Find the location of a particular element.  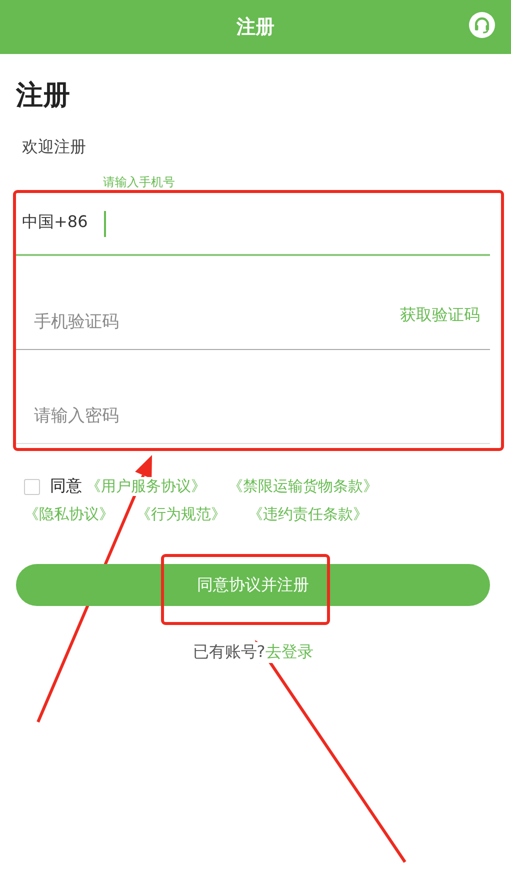

phone-field: 请输入手机号 中国+86 is located at coordinates (253, 215).